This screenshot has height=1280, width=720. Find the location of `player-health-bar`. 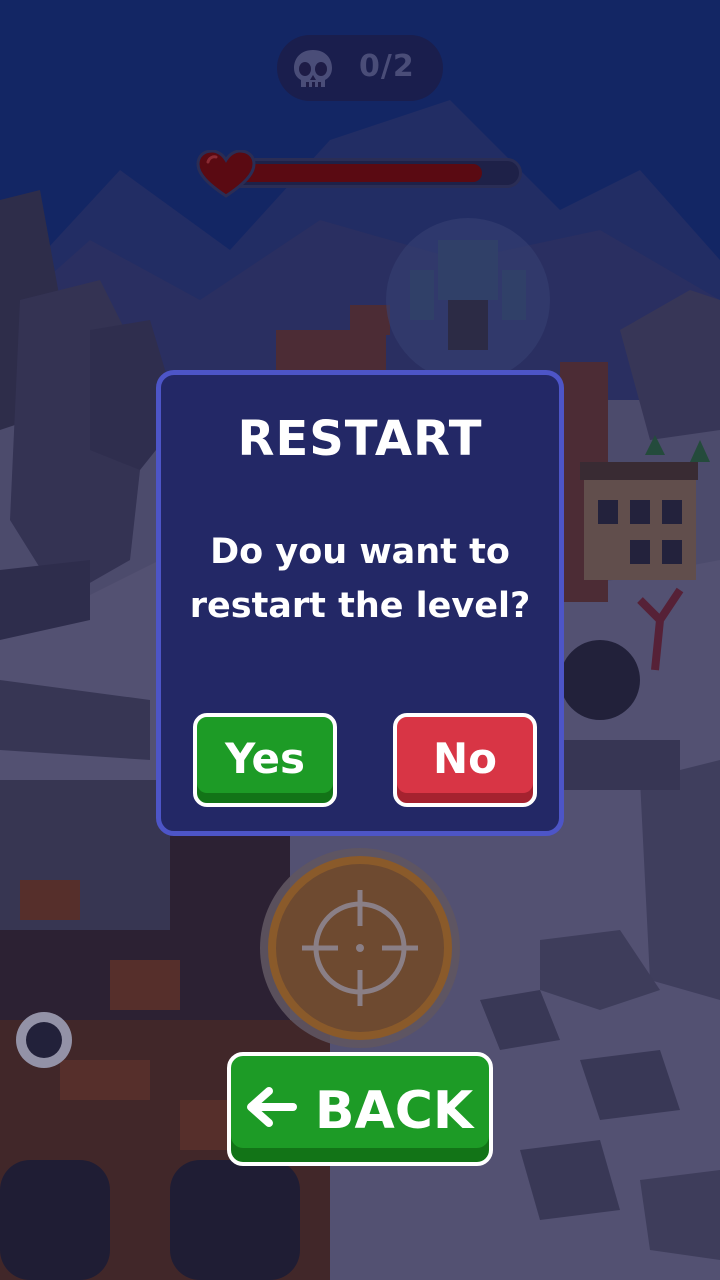

player-health-bar is located at coordinates (361, 174).